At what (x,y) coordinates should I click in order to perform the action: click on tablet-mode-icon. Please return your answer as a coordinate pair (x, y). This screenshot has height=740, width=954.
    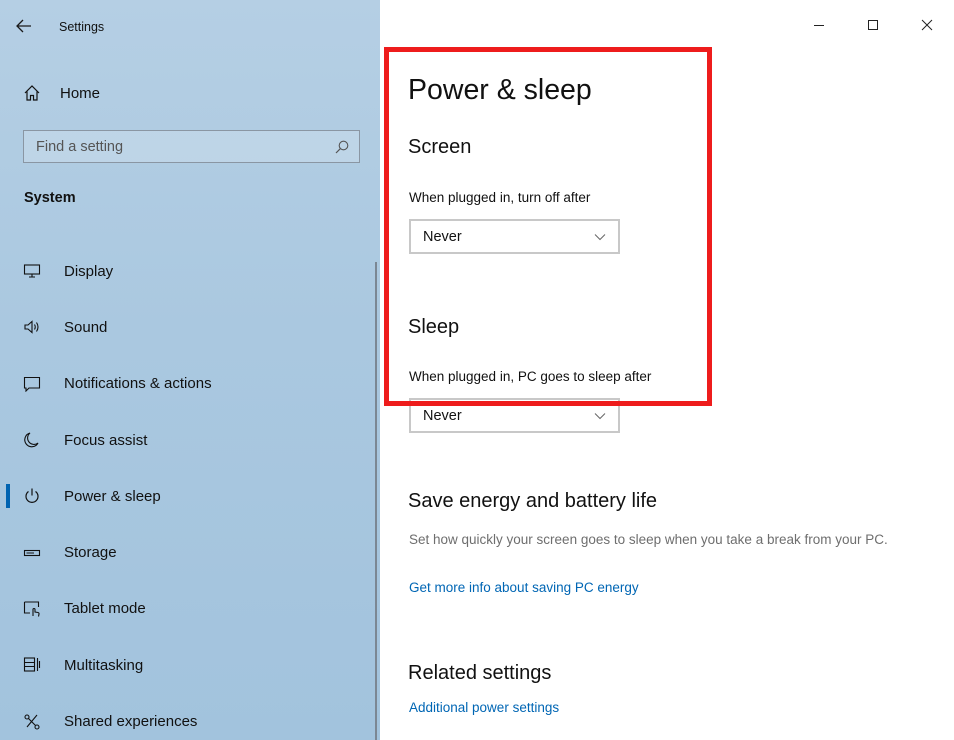
    Looking at the image, I should click on (32, 609).